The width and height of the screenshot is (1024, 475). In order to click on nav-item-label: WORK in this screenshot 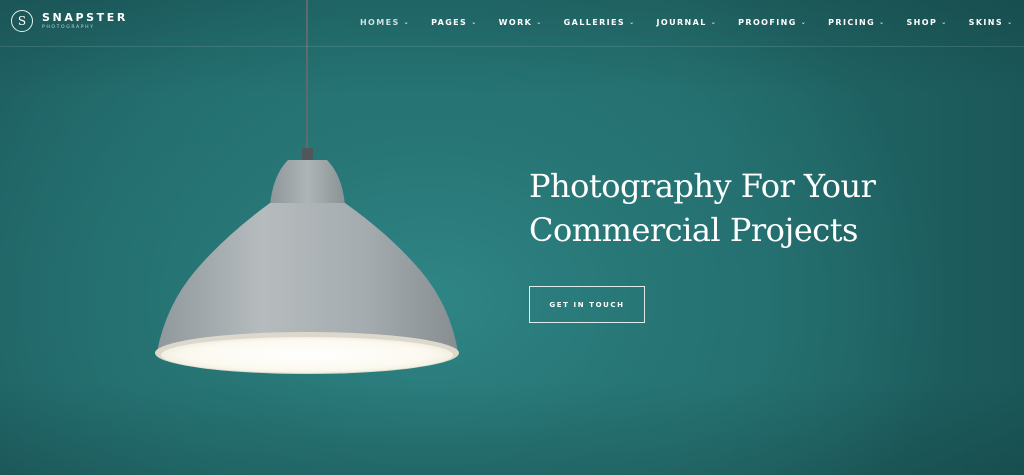, I will do `click(515, 22)`.